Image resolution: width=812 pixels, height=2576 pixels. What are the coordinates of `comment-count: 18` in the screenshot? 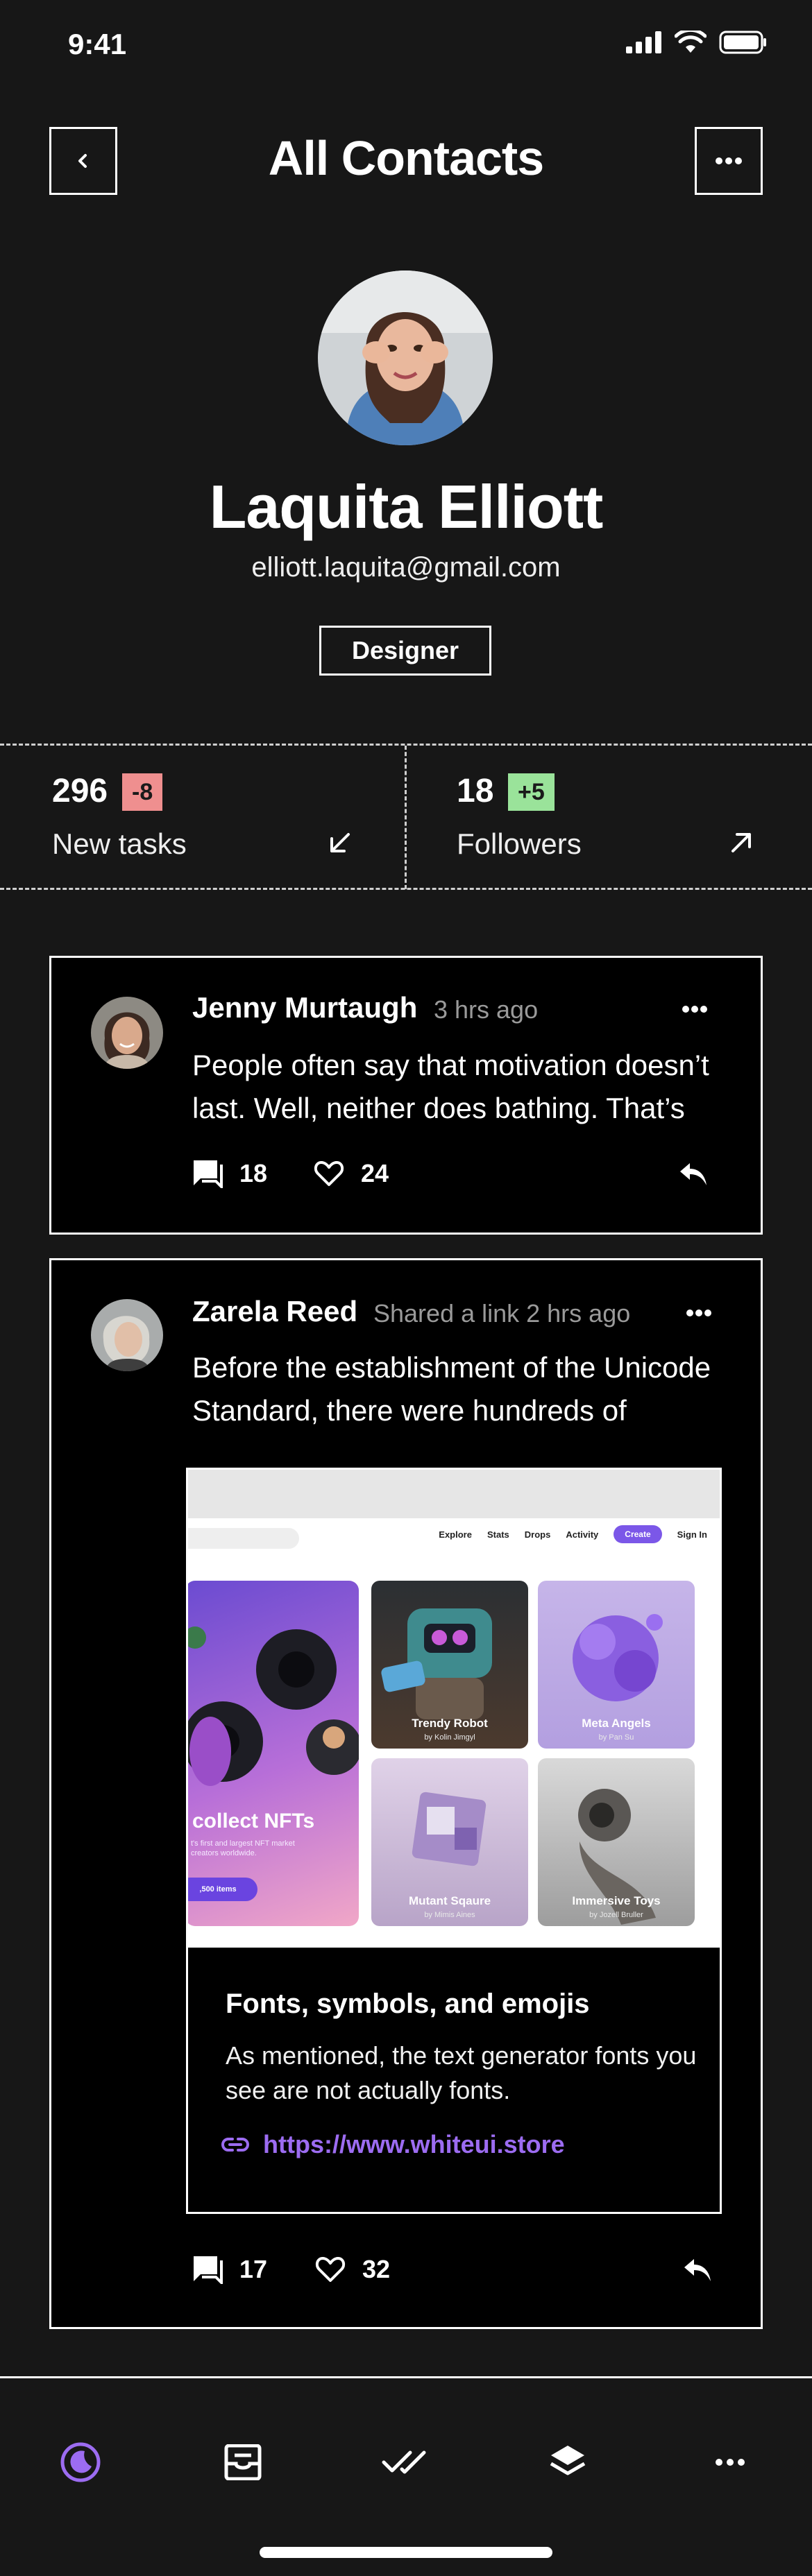 It's located at (254, 1173).